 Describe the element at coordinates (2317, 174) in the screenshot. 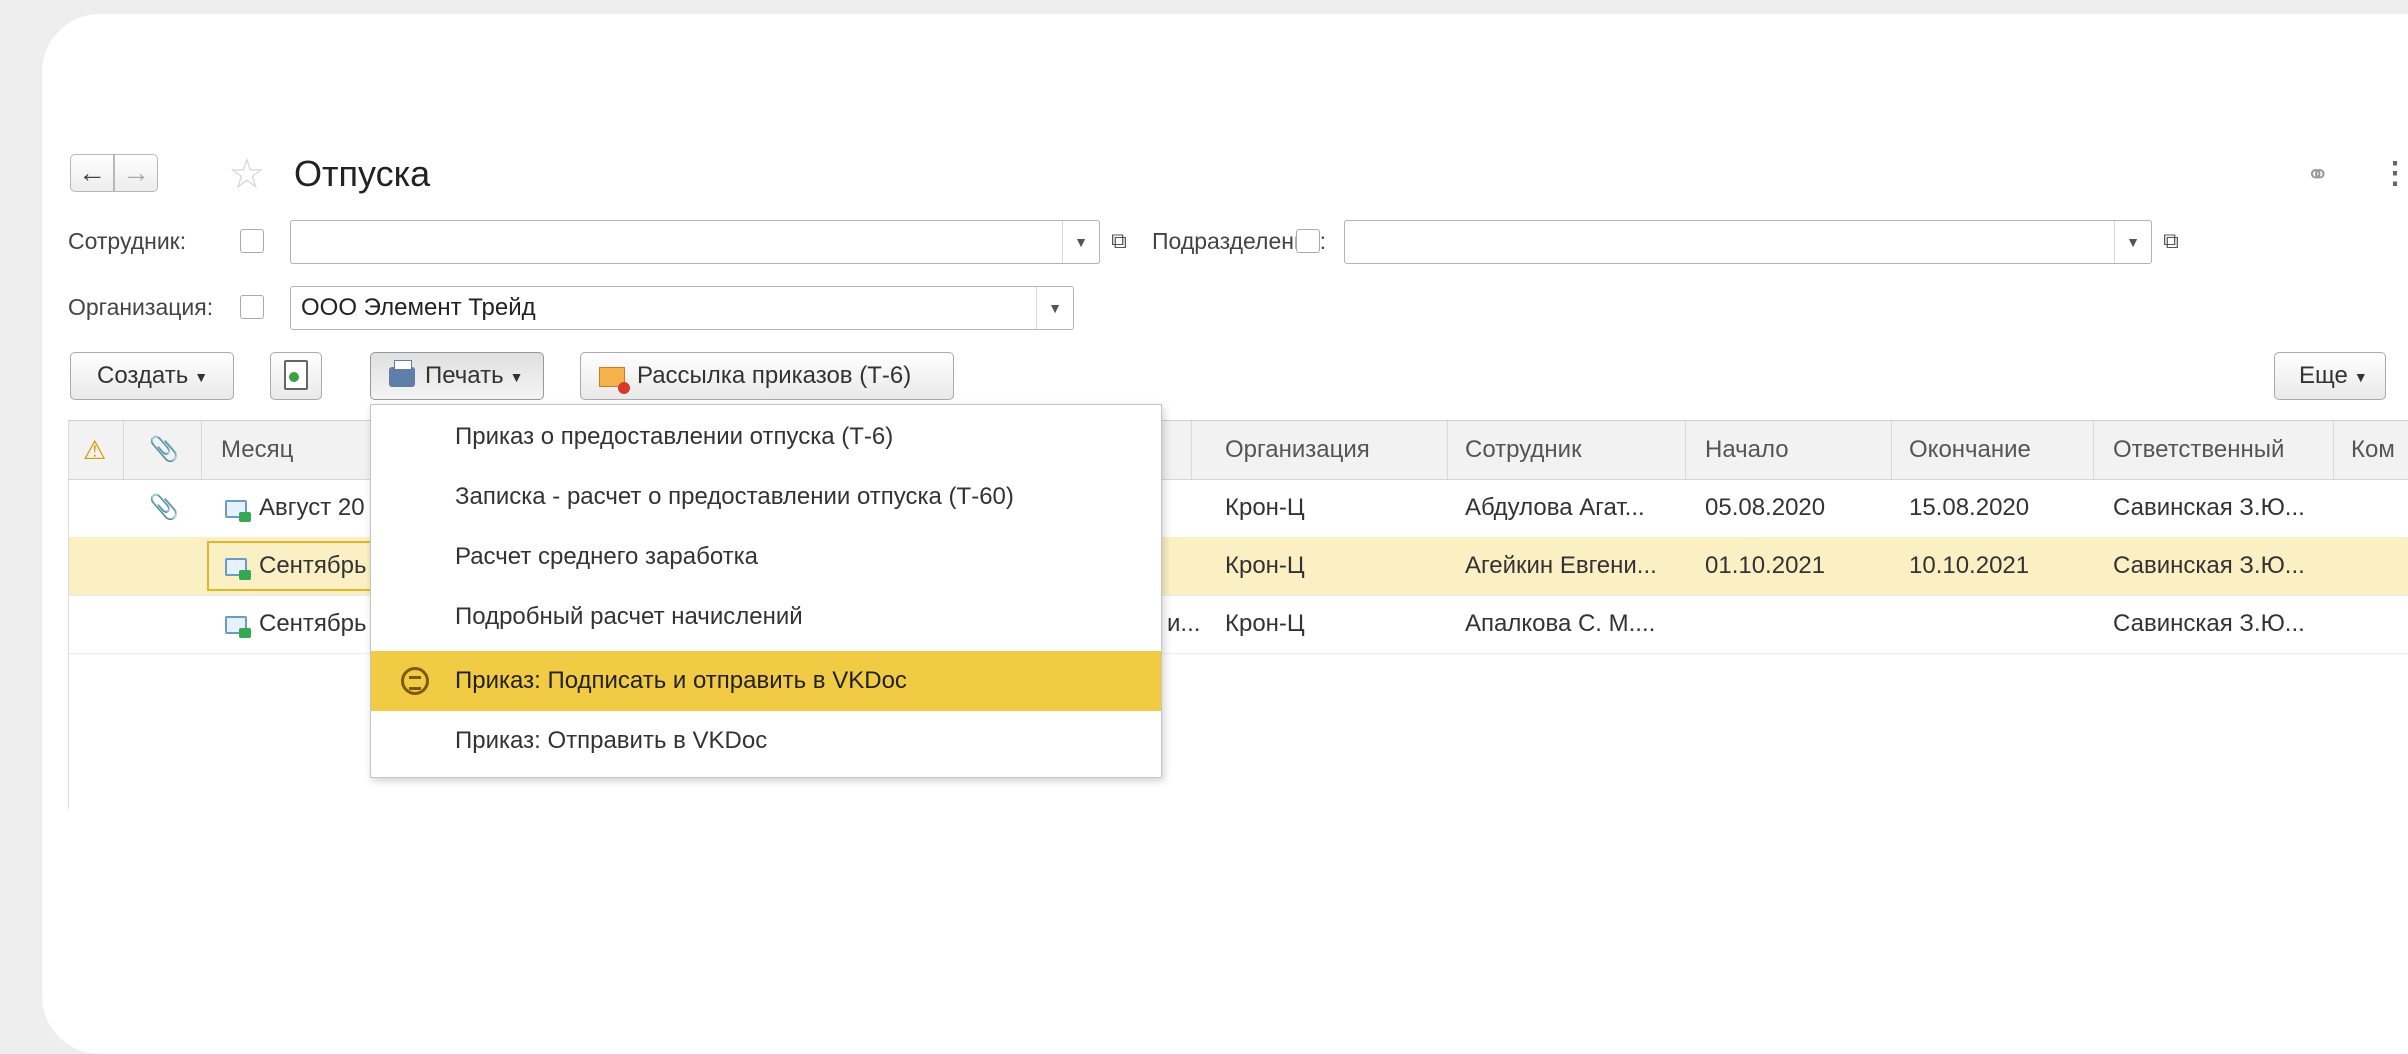

I see `link-icon: ⚭` at that location.